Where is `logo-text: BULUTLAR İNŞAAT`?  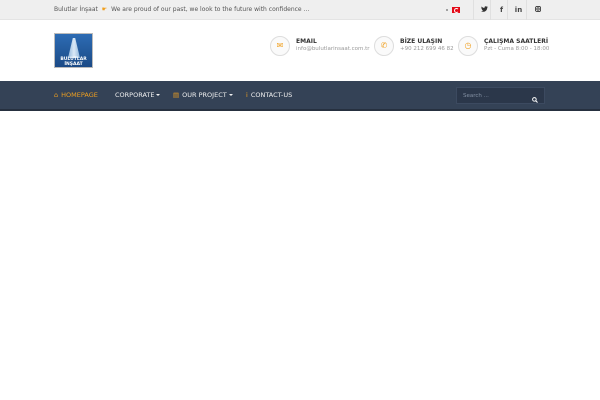 logo-text: BULUTLAR İNŞAAT is located at coordinates (73, 62).